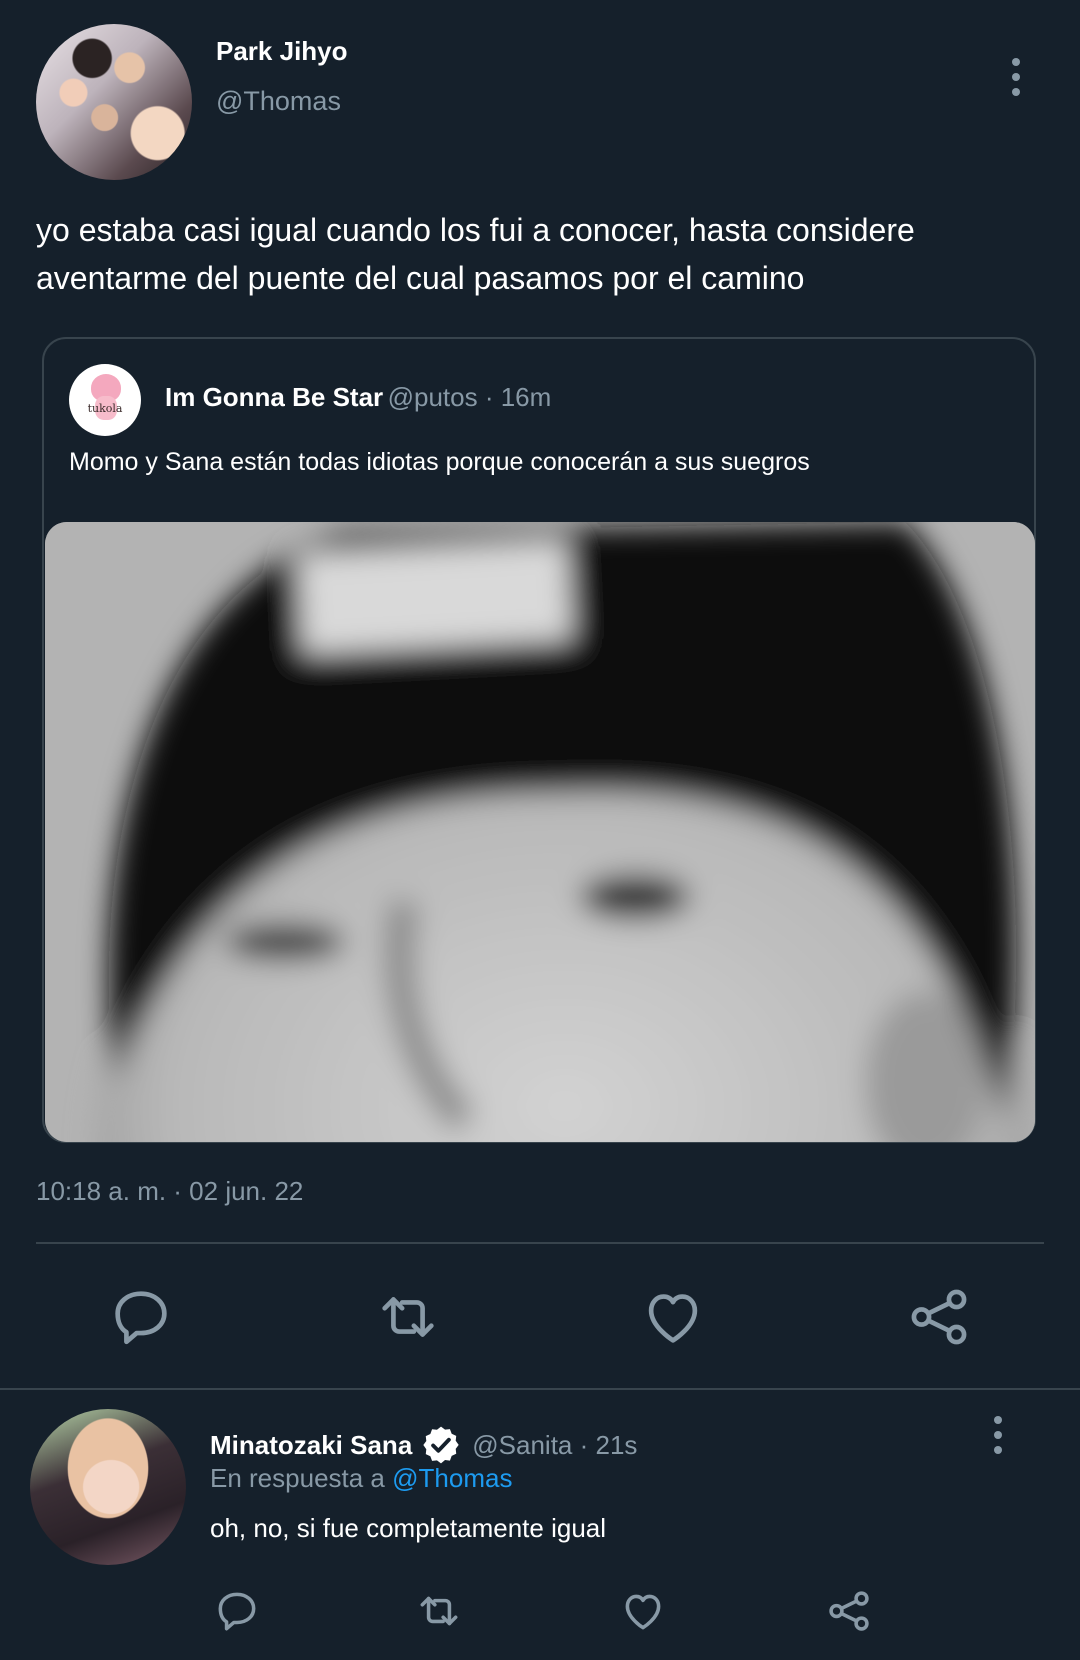  Describe the element at coordinates (278, 101) in the screenshot. I see `author-handle: @Thomas` at that location.